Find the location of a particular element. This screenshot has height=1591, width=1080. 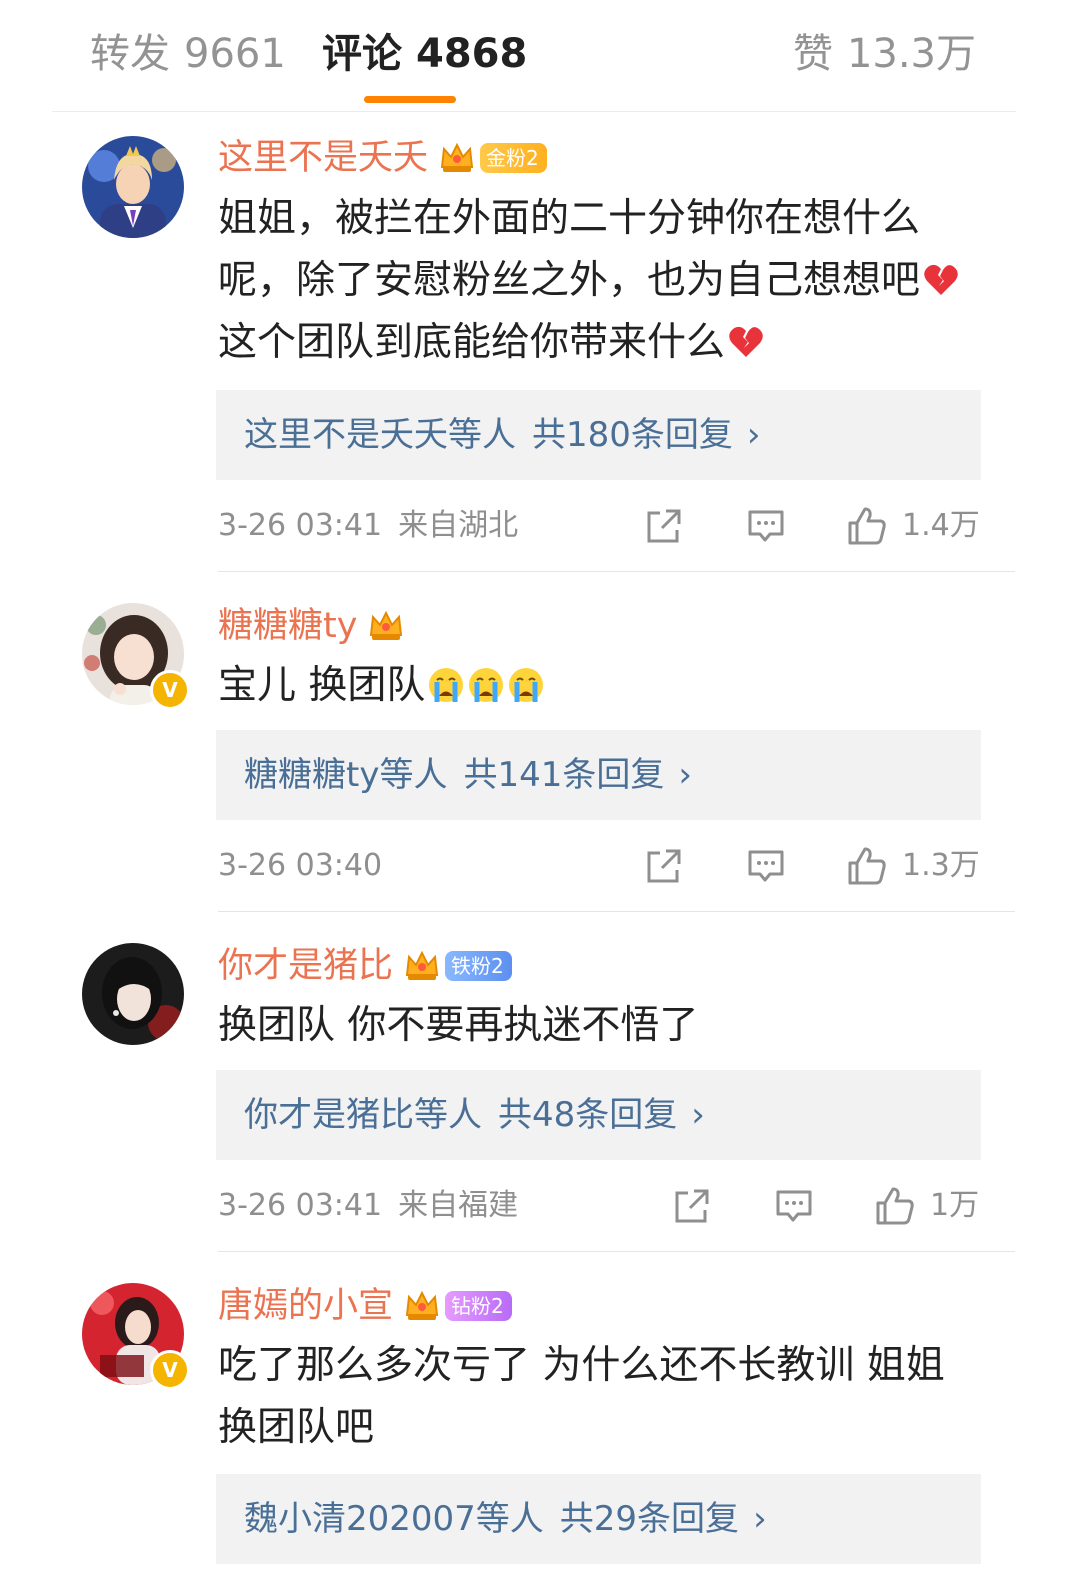

replies-summary-text: 这里不是夭夭等人 共180条回复 › is located at coordinates (502, 435).